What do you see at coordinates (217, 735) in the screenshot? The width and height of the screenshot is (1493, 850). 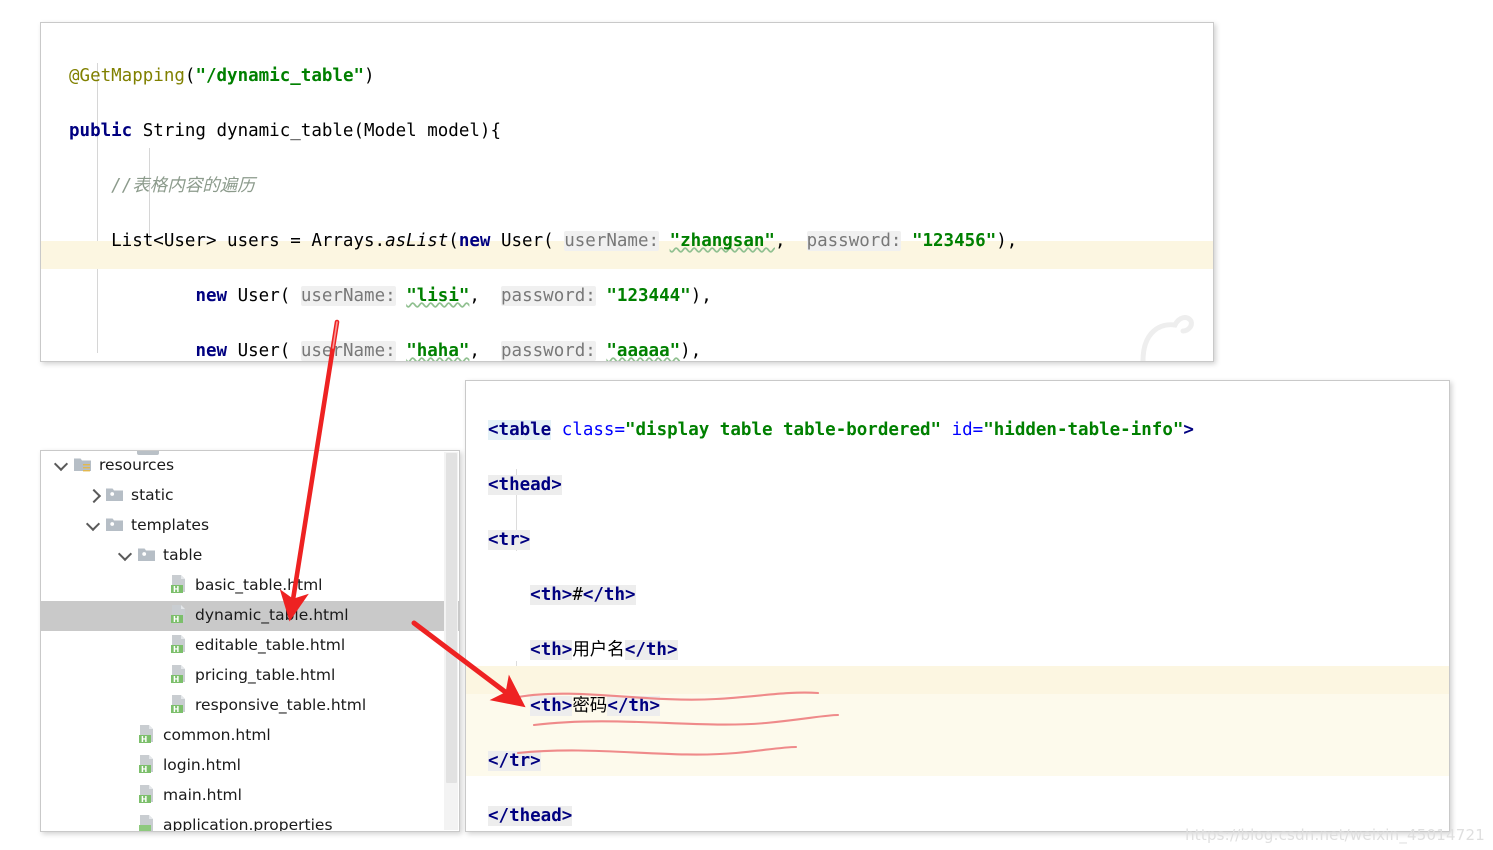 I see `tree-item-label: common.html` at bounding box center [217, 735].